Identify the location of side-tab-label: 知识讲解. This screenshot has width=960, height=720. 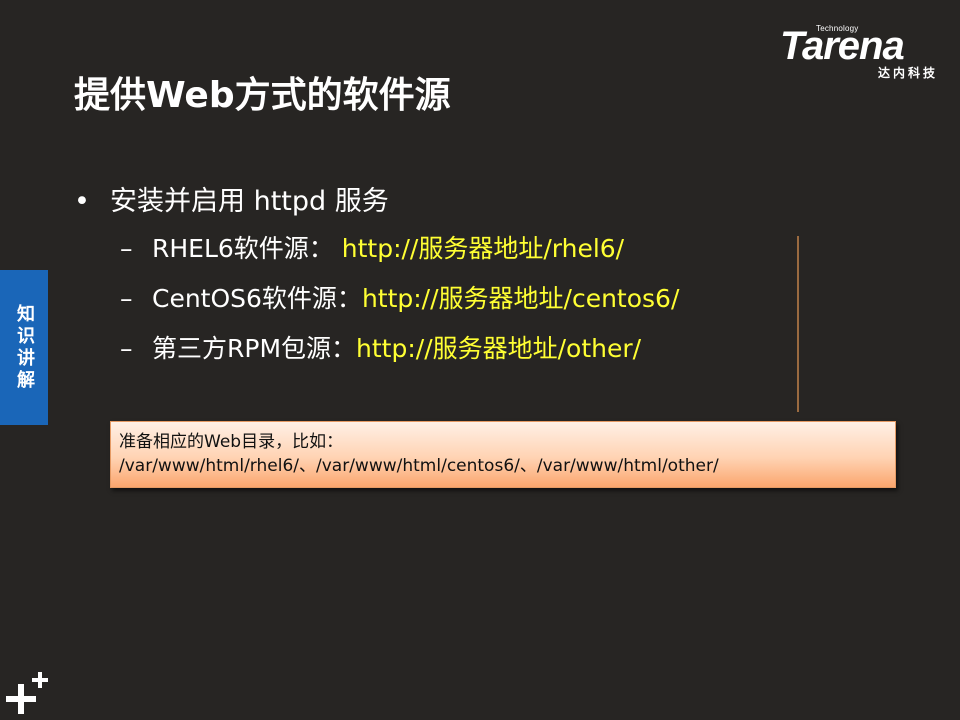
(24, 347).